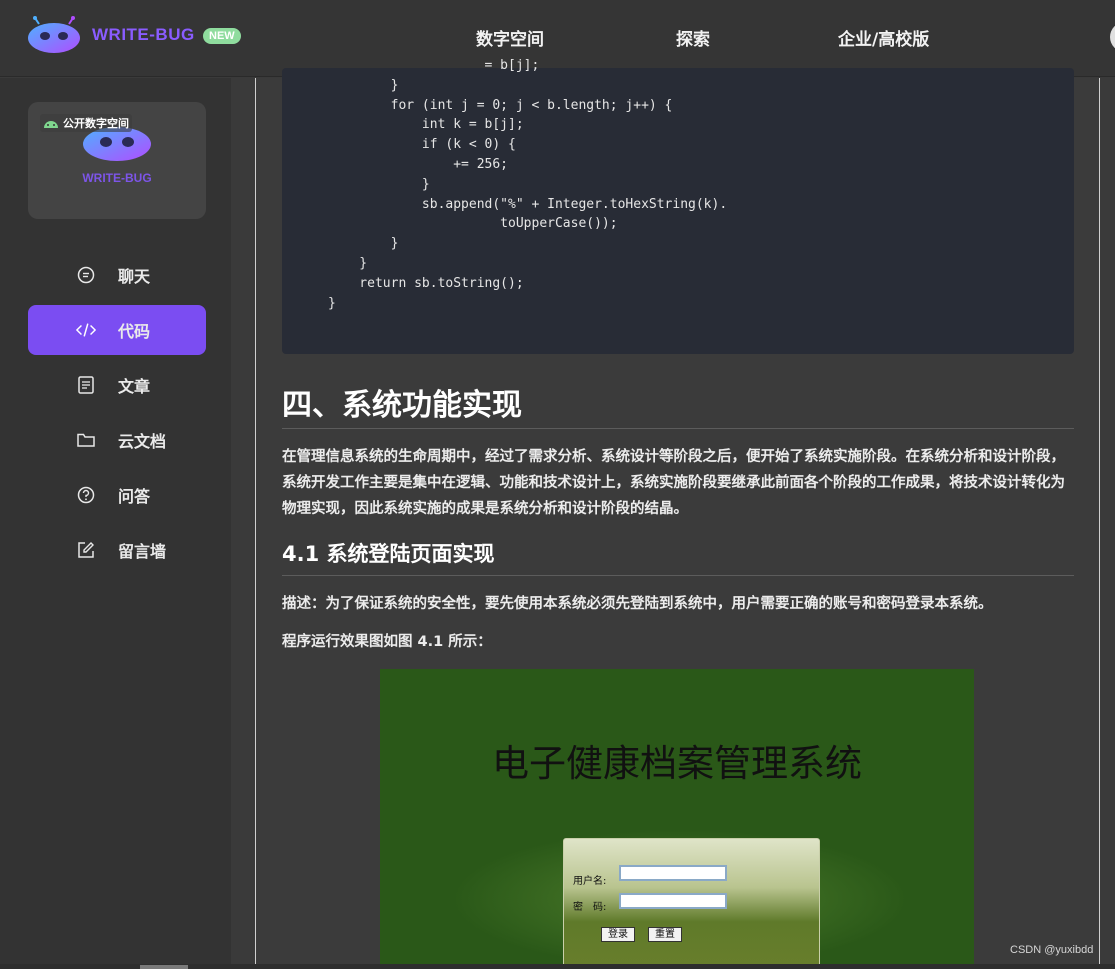 The image size is (1115, 969). I want to click on subheading-divider, so click(678, 575).